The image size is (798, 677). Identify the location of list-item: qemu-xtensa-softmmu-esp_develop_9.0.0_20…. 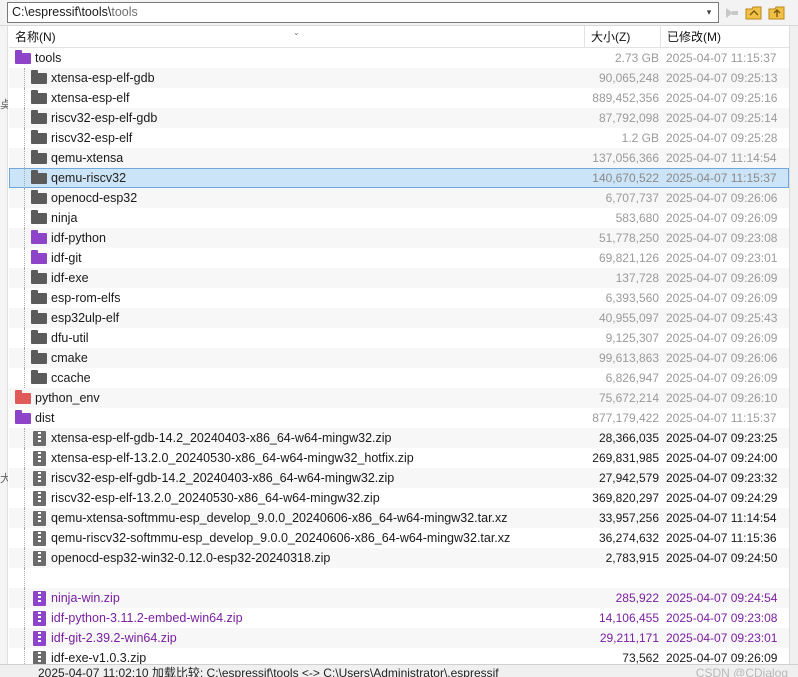
(399, 518).